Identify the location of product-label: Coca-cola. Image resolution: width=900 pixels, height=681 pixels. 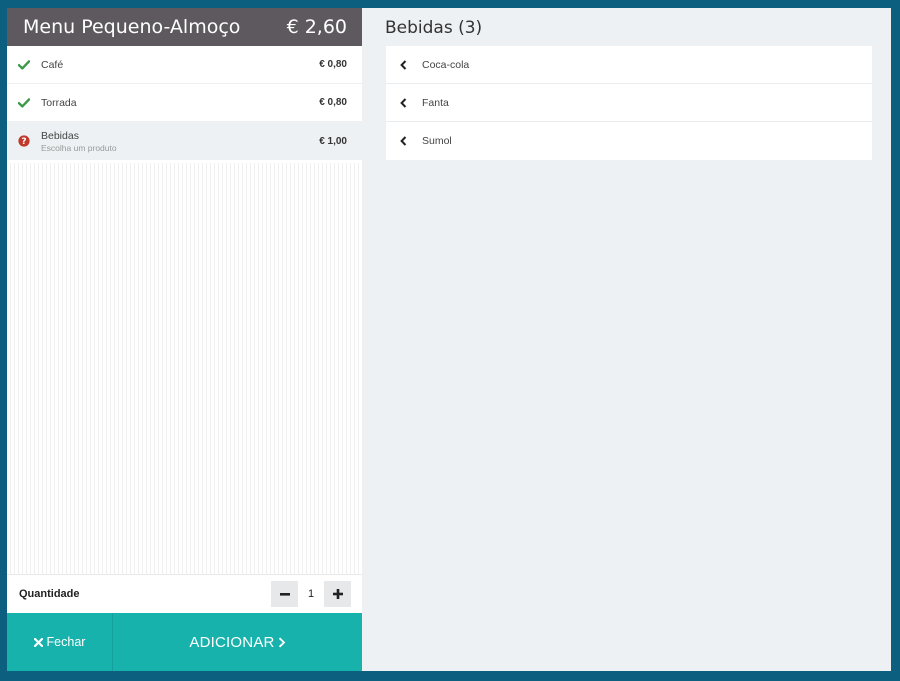
(446, 64).